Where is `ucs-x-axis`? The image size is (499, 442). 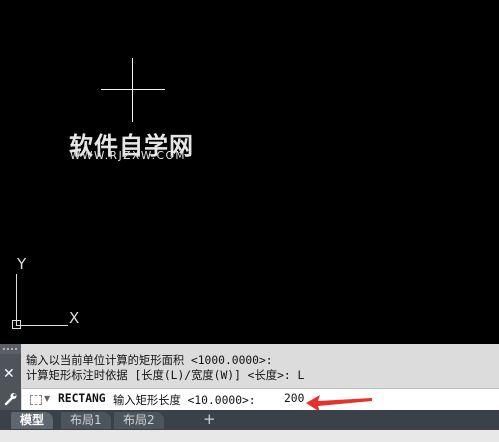 ucs-x-axis is located at coordinates (42, 325).